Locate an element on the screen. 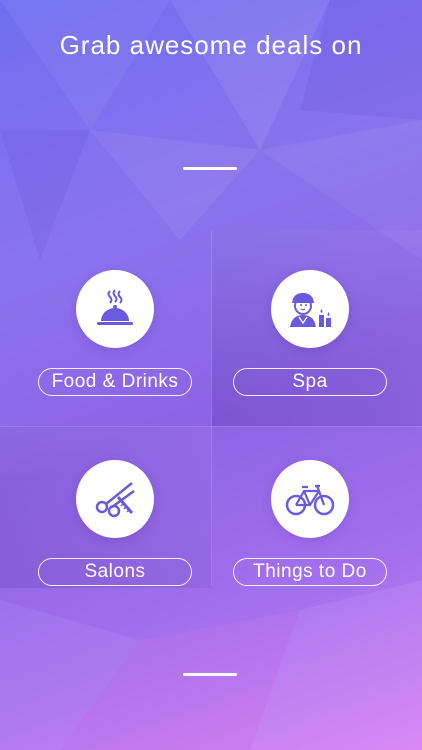  scissors-comb-icon is located at coordinates (115, 499).